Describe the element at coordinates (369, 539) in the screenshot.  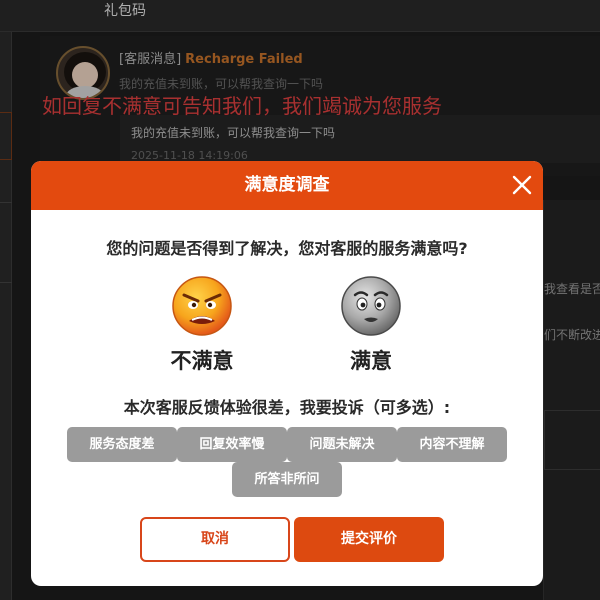
I see `submit-rating-button: 提交评价` at that location.